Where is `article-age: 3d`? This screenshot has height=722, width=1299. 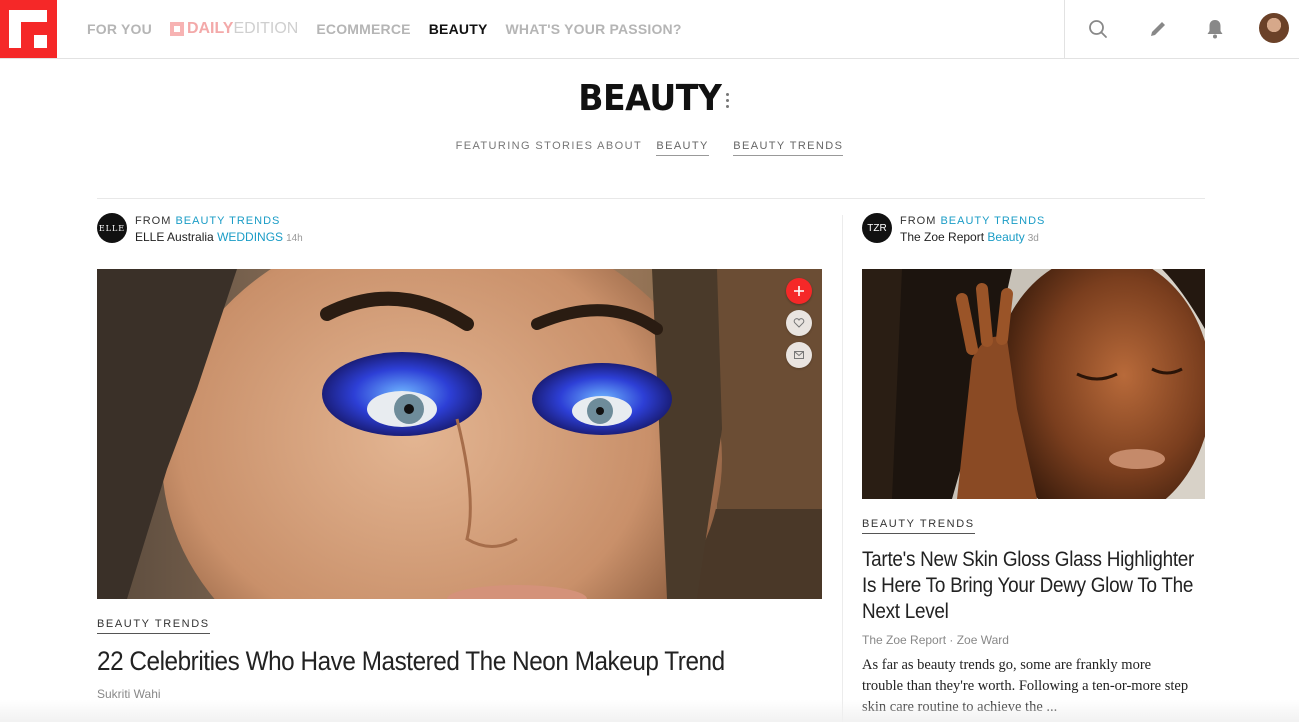
article-age: 3d is located at coordinates (1033, 238).